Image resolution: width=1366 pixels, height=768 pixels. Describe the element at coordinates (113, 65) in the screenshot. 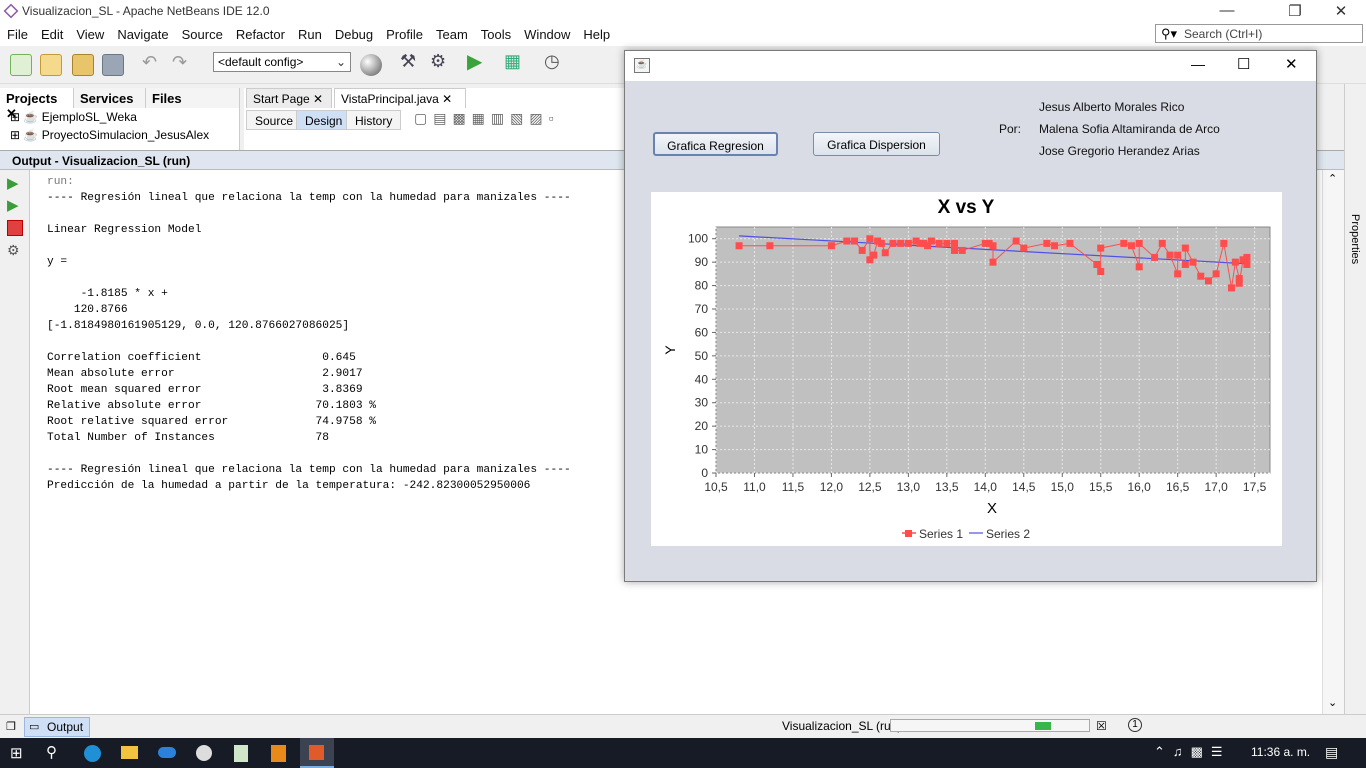

I see `save-all-icon` at that location.